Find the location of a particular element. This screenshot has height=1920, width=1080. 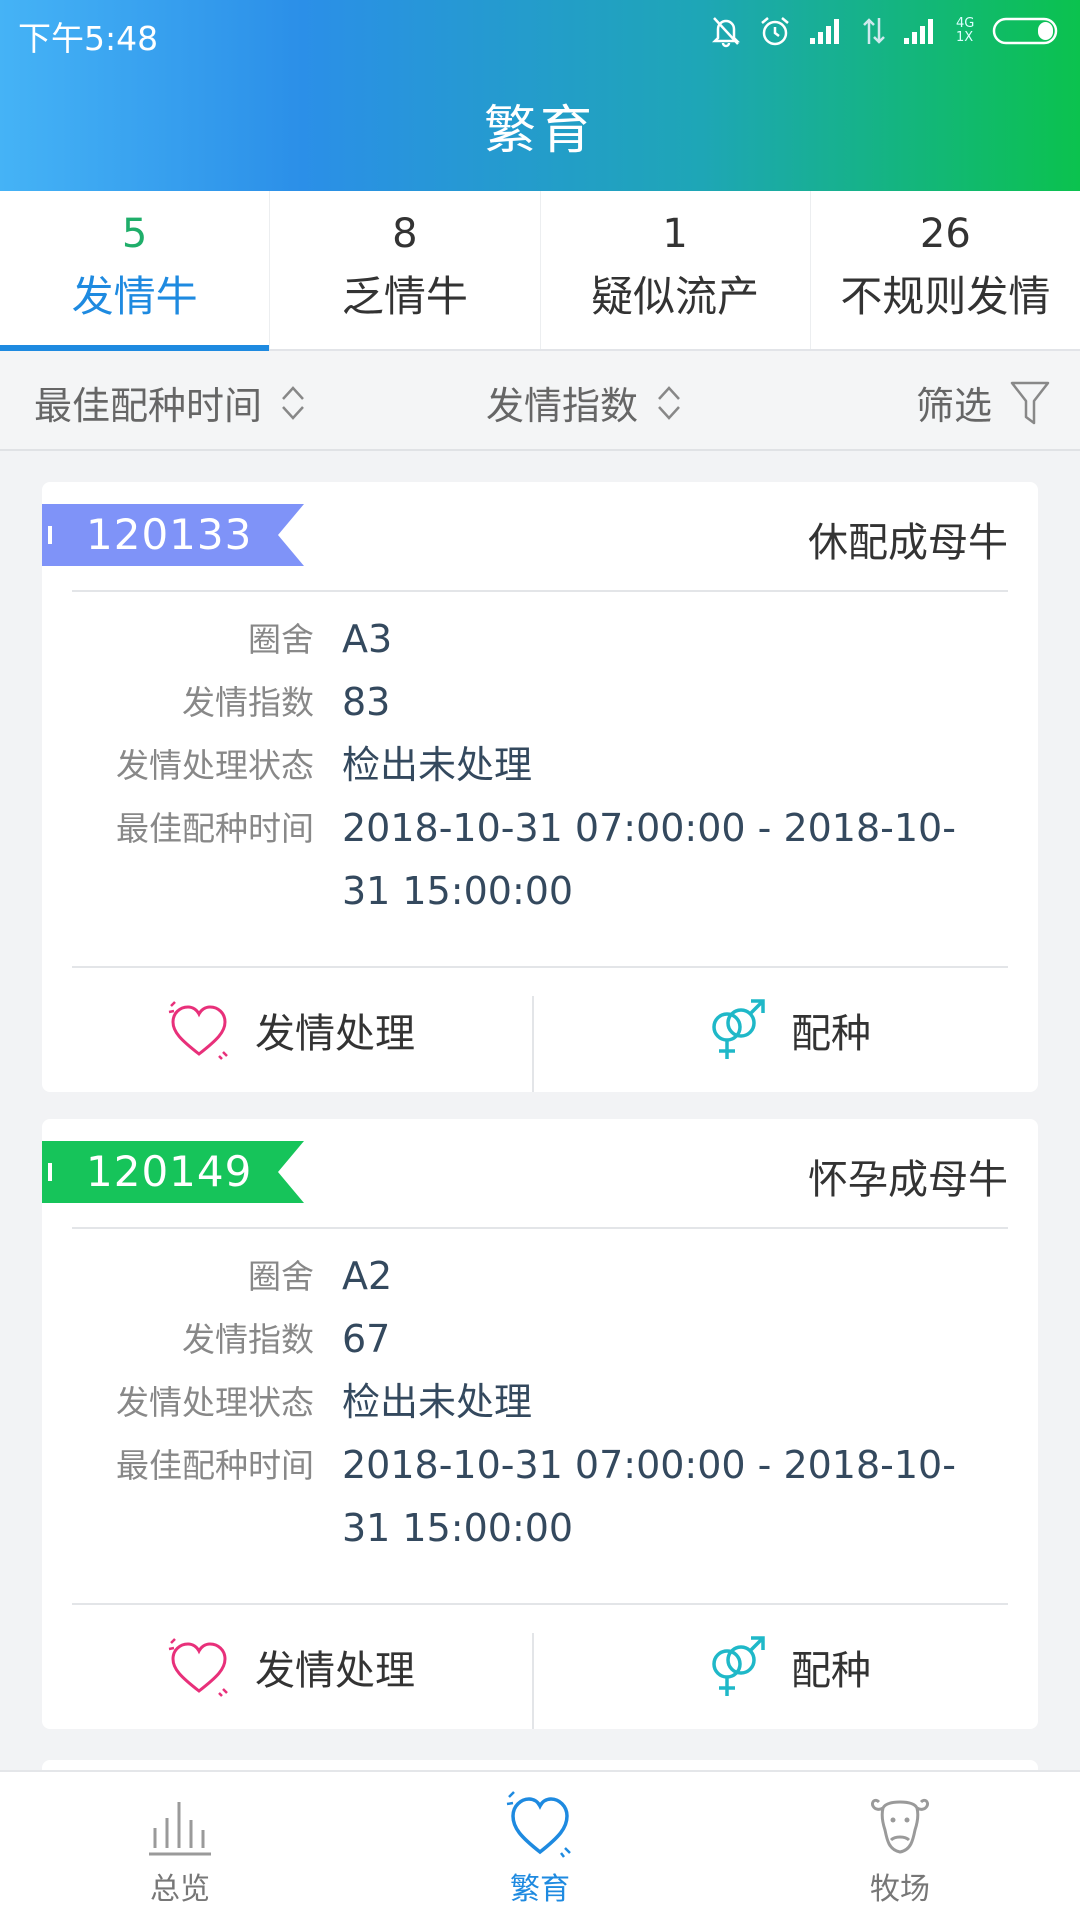

nav-label: 总览 is located at coordinates (180, 1889).